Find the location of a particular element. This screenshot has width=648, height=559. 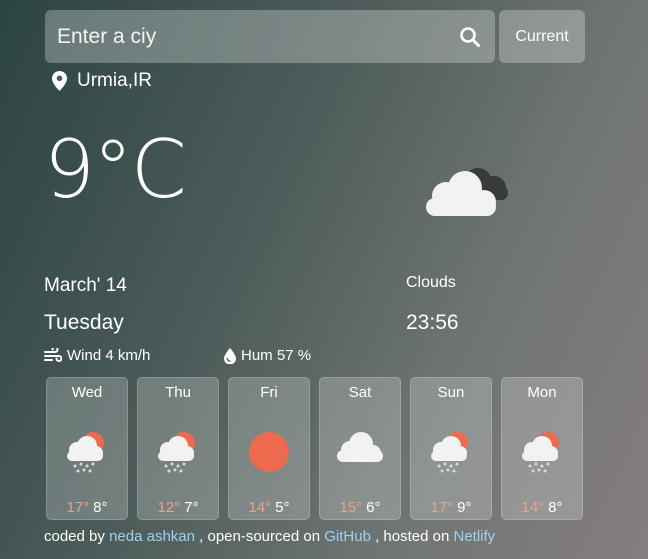

forecast-card: Sat 15° 6° is located at coordinates (360, 448).